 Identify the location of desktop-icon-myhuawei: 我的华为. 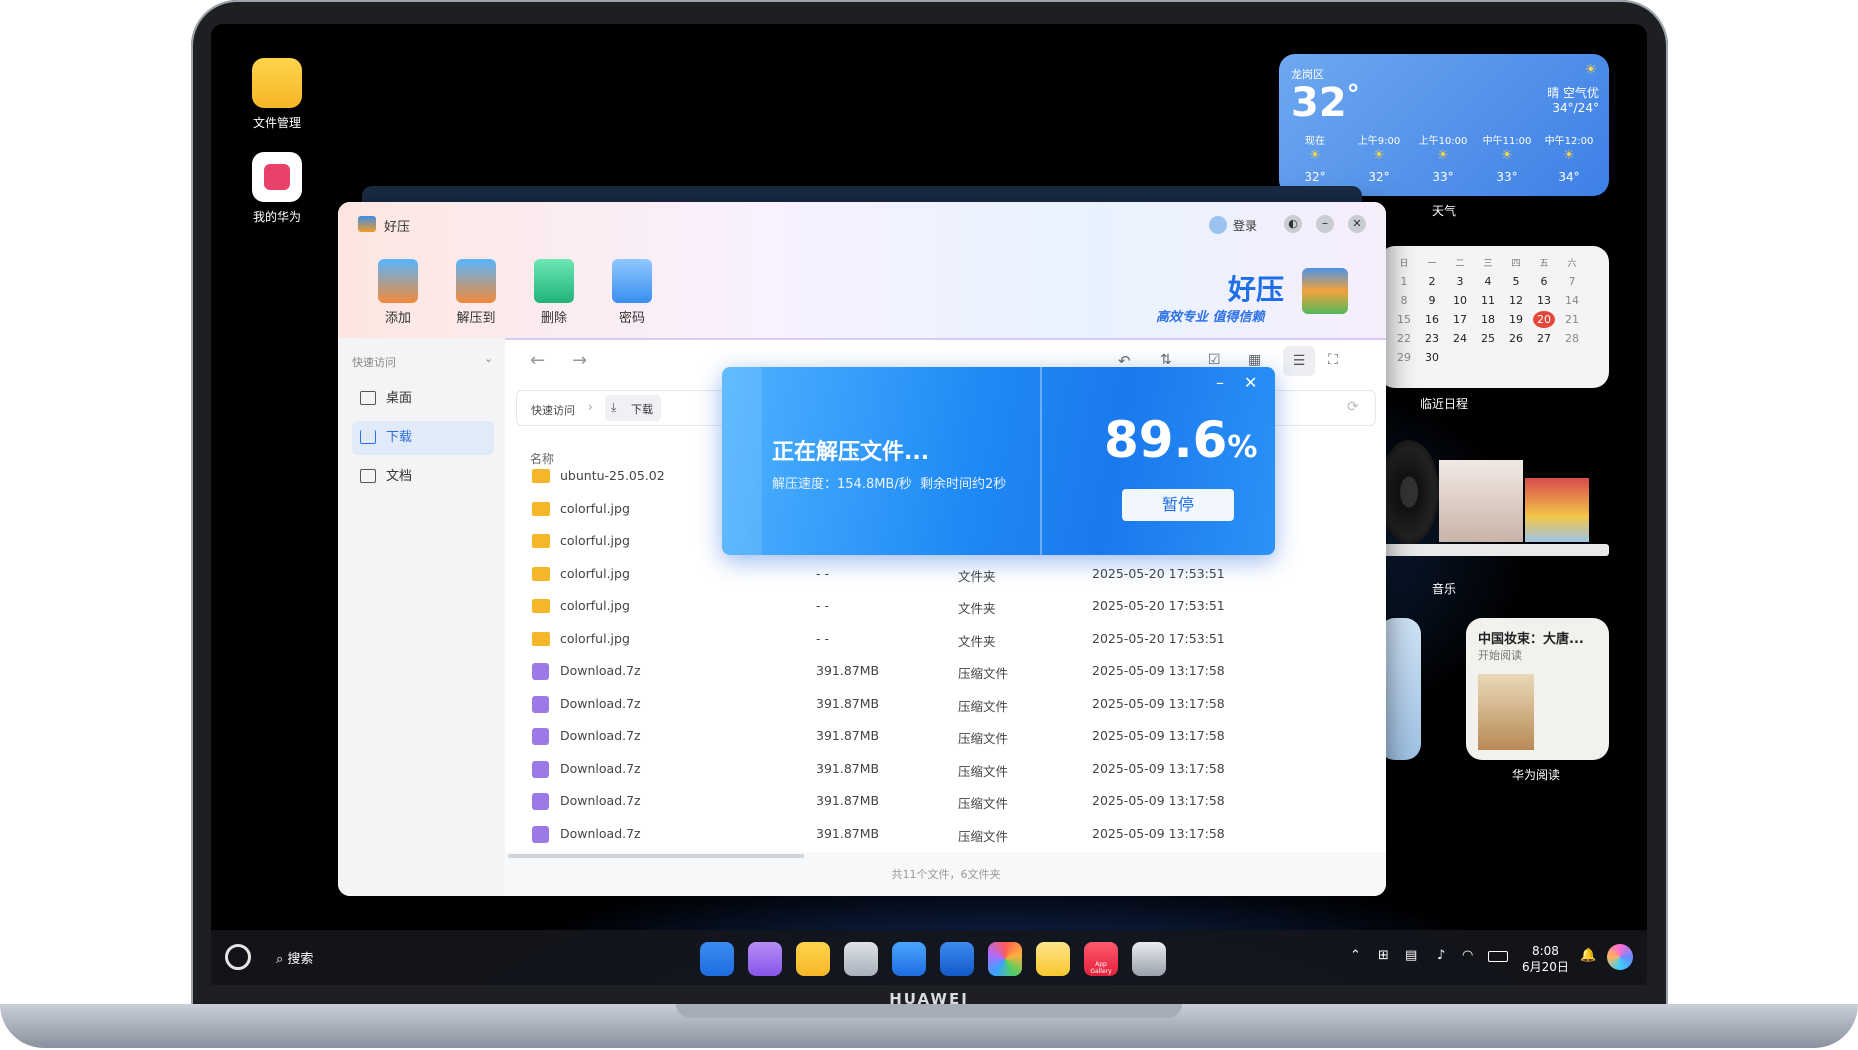
(277, 188).